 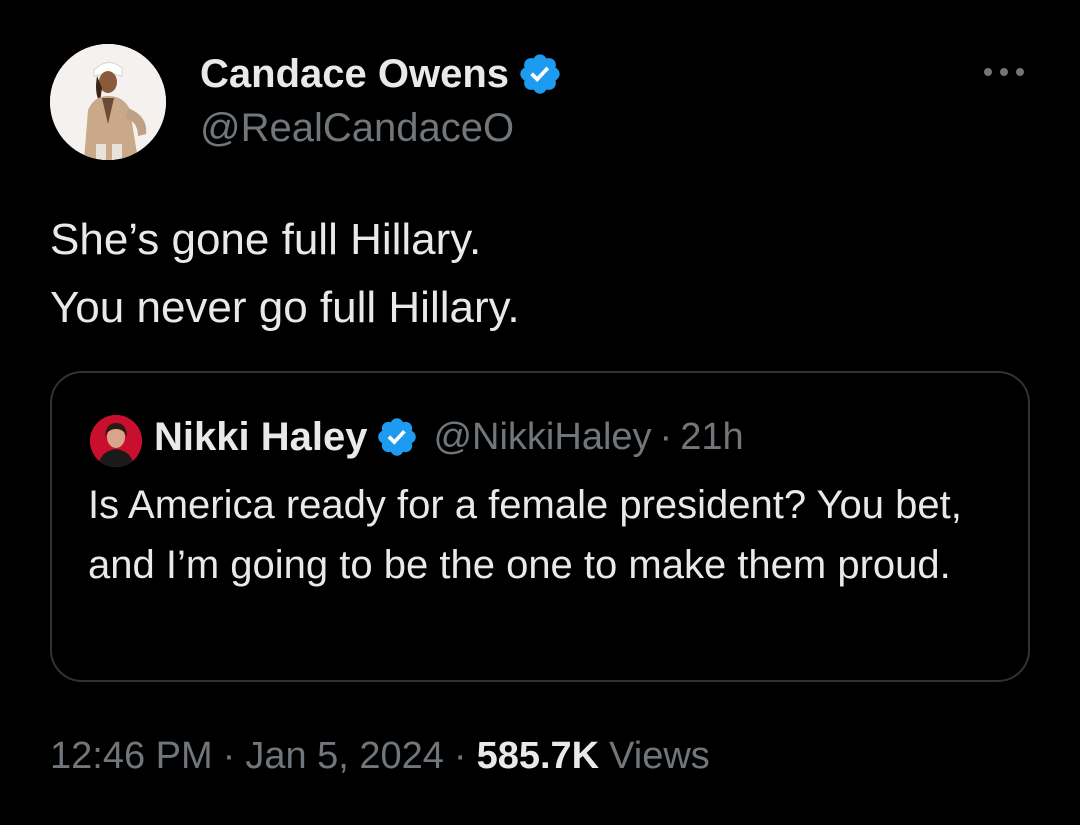 What do you see at coordinates (131, 756) in the screenshot?
I see `tweet-time: 12:46 PM` at bounding box center [131, 756].